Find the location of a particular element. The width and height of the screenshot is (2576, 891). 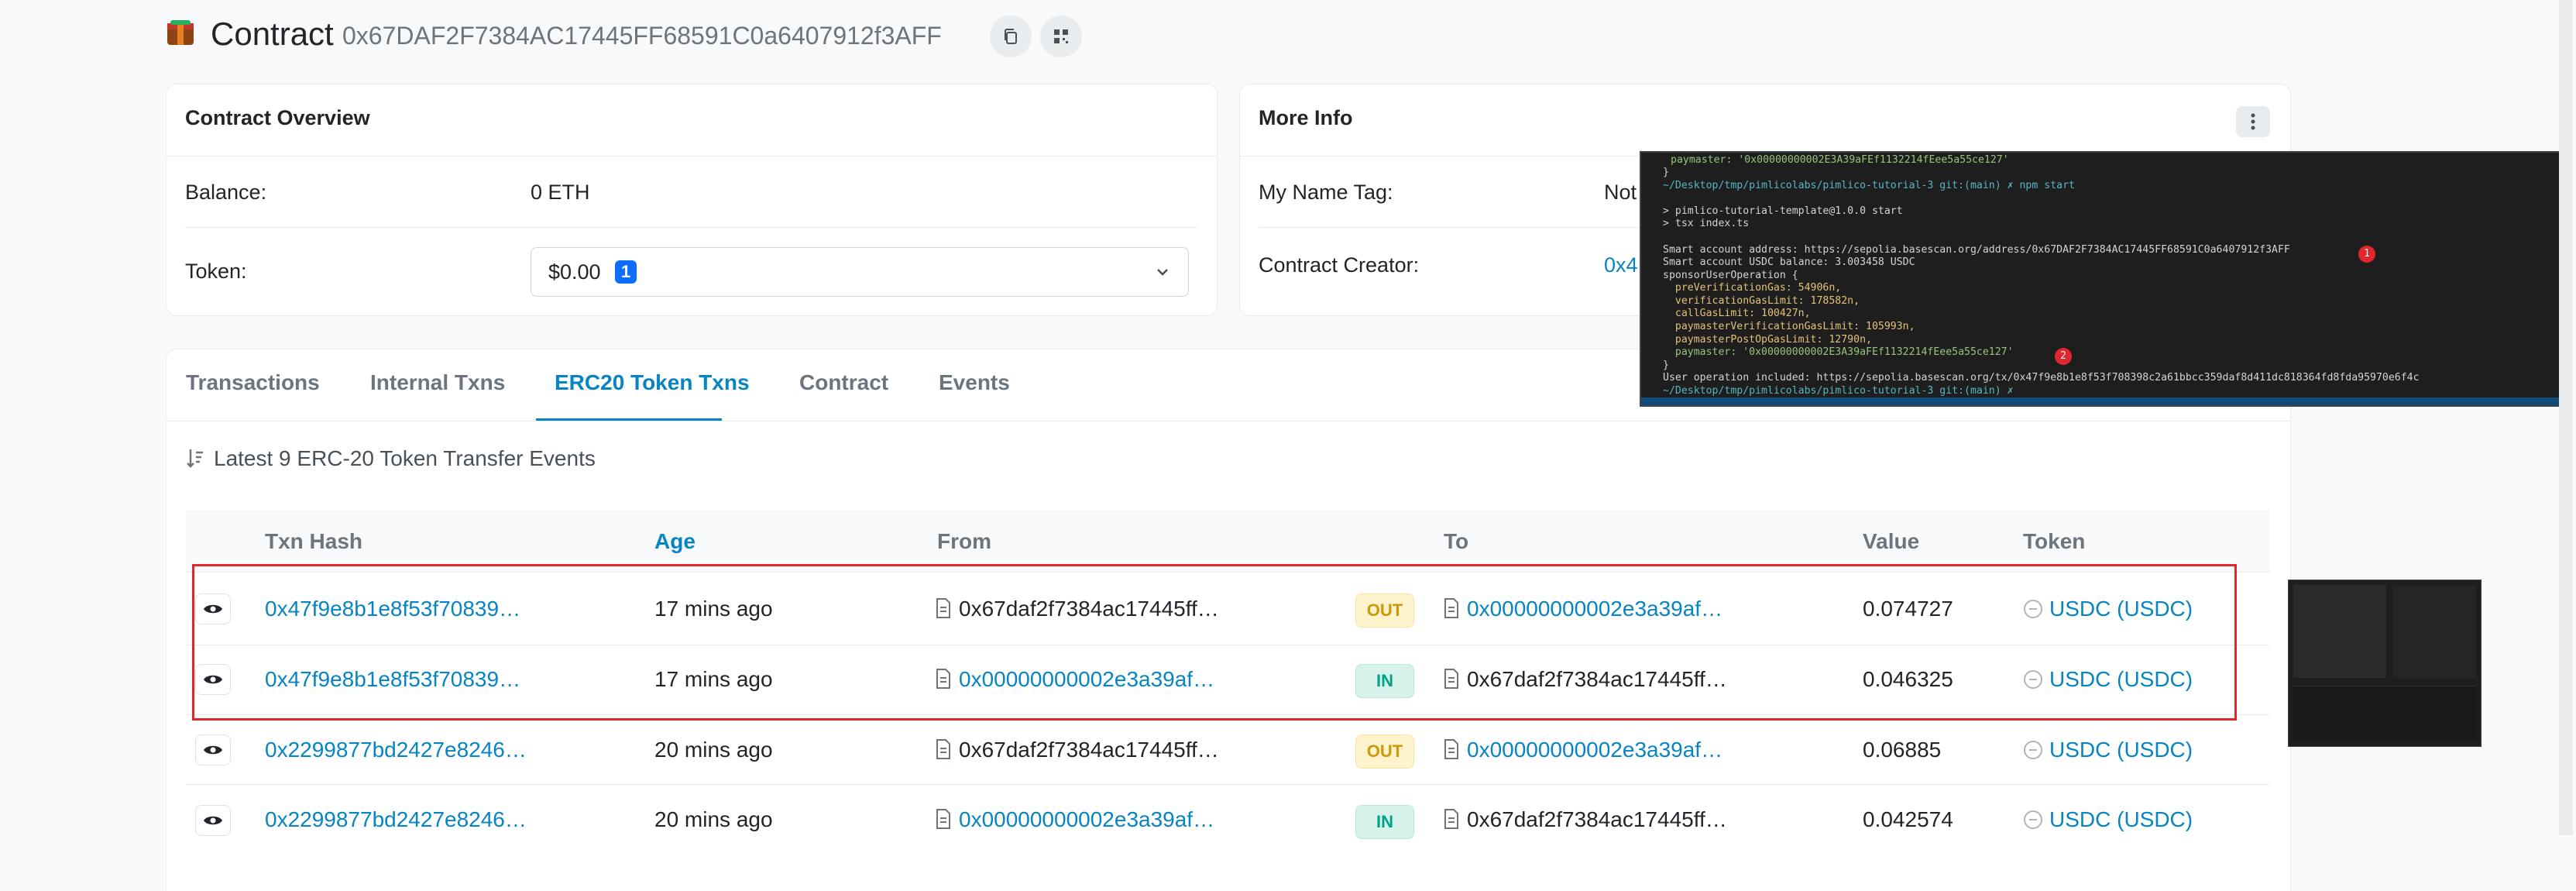

card-title: More Info is located at coordinates (1306, 117).